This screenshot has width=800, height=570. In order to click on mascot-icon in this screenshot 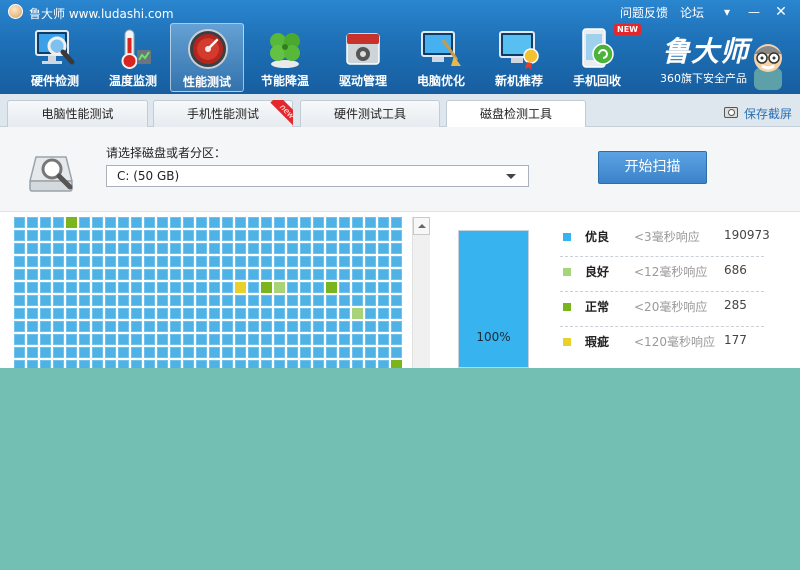, I will do `click(768, 67)`.